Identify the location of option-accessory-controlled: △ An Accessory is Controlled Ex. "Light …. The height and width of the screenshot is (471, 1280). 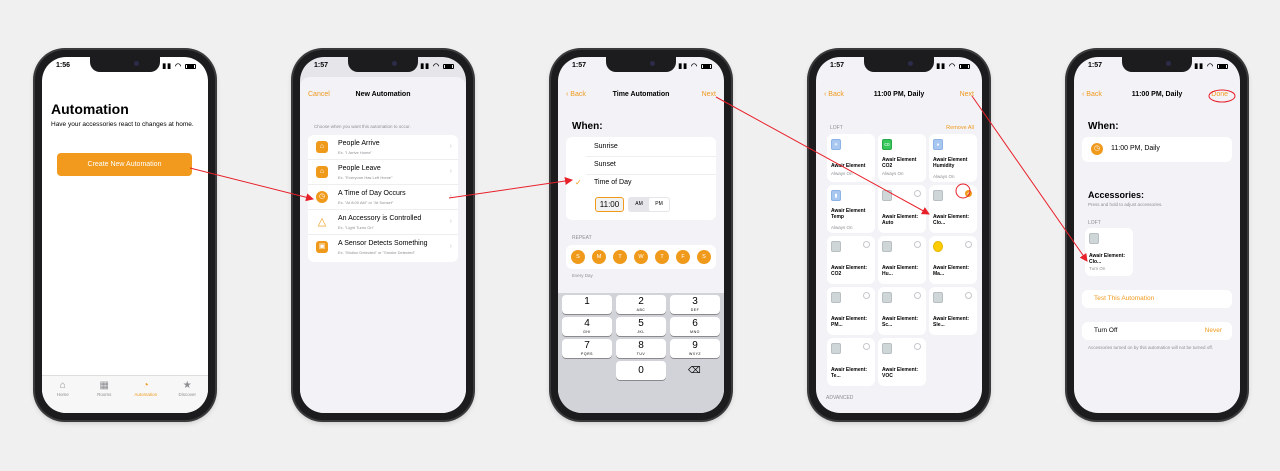
(383, 222).